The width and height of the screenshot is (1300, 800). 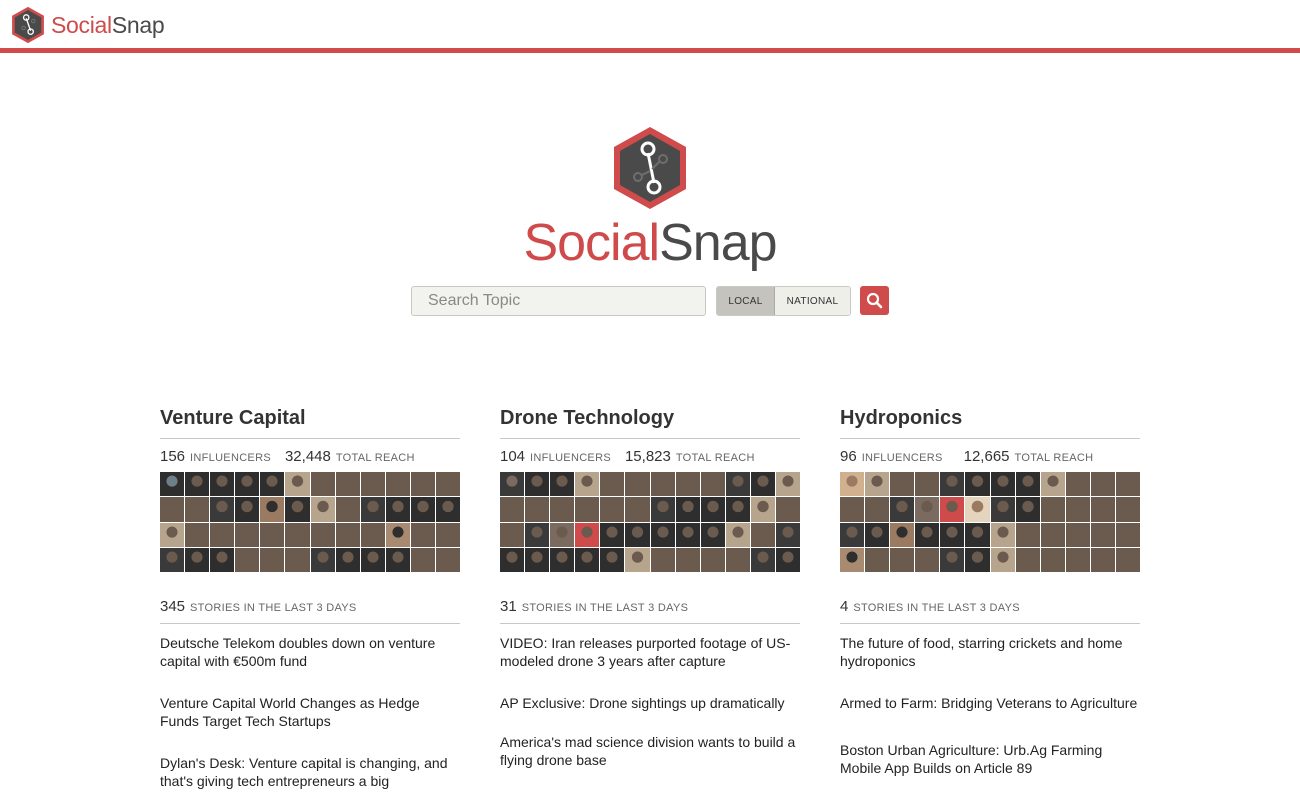 I want to click on scope-national-button: NATIONAL, so click(x=812, y=301).